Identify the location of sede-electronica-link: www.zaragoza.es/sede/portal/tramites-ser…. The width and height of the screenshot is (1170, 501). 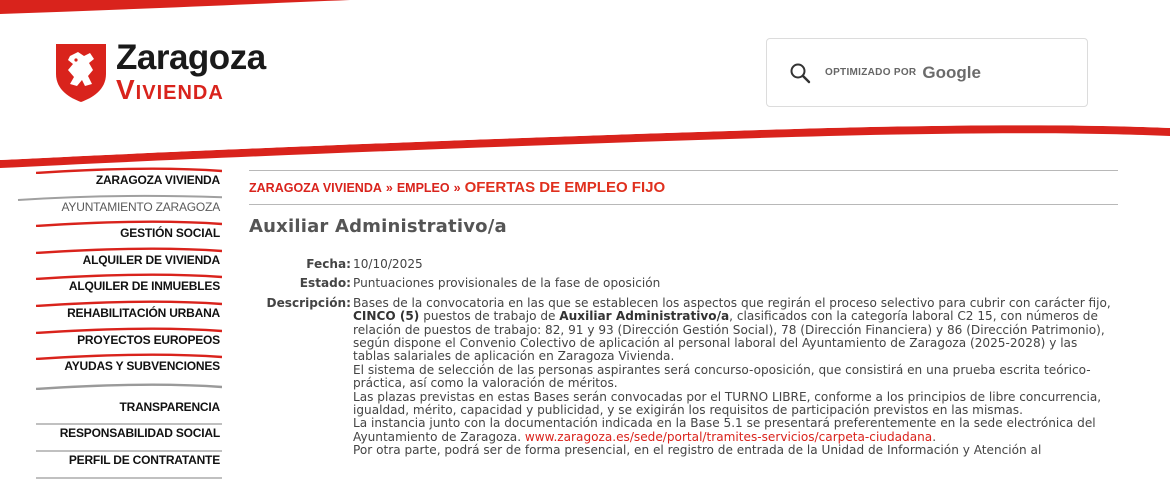
(728, 437).